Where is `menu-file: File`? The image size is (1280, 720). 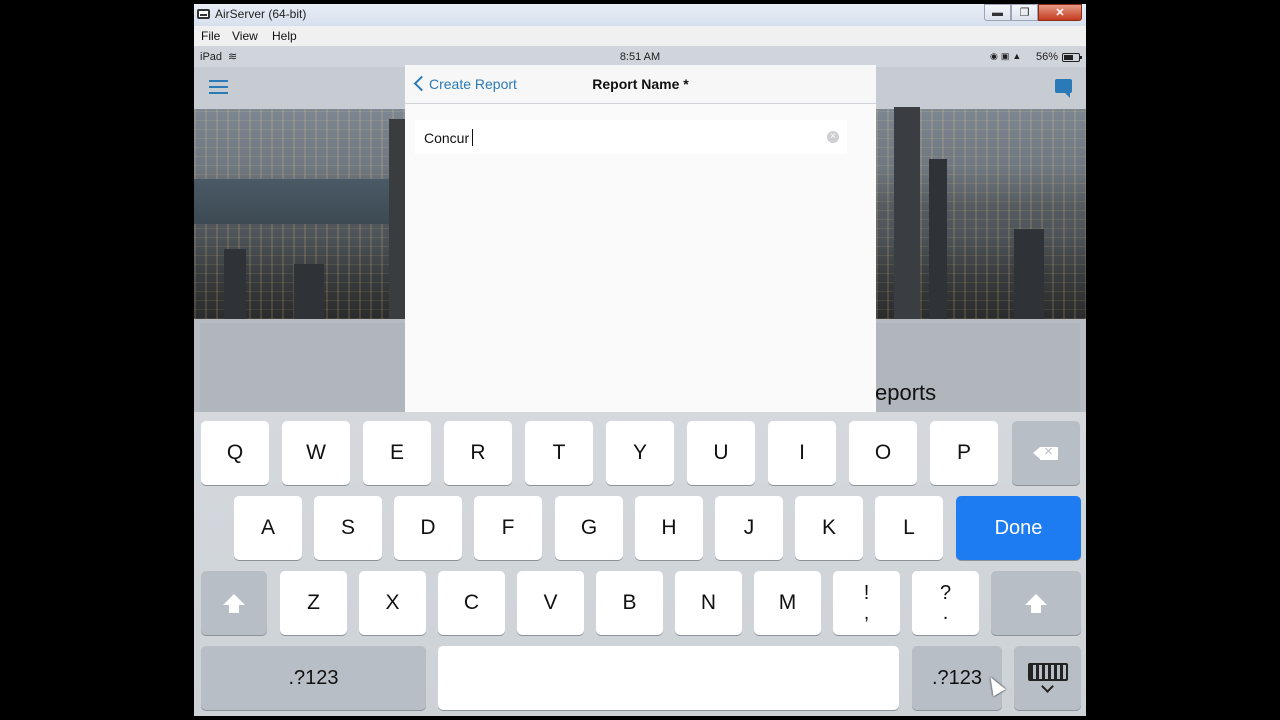
menu-file: File is located at coordinates (210, 36).